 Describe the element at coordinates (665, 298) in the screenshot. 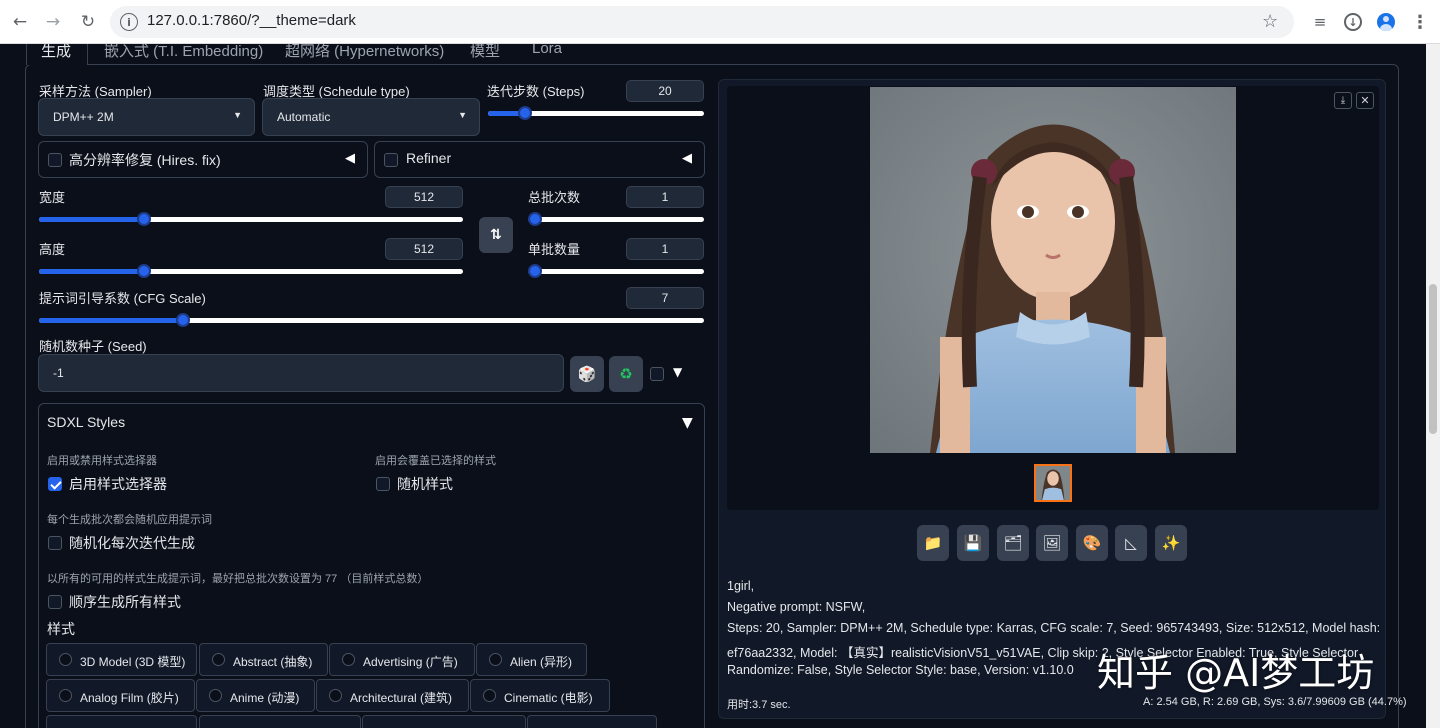

I see `cfg-number-input: 7` at that location.